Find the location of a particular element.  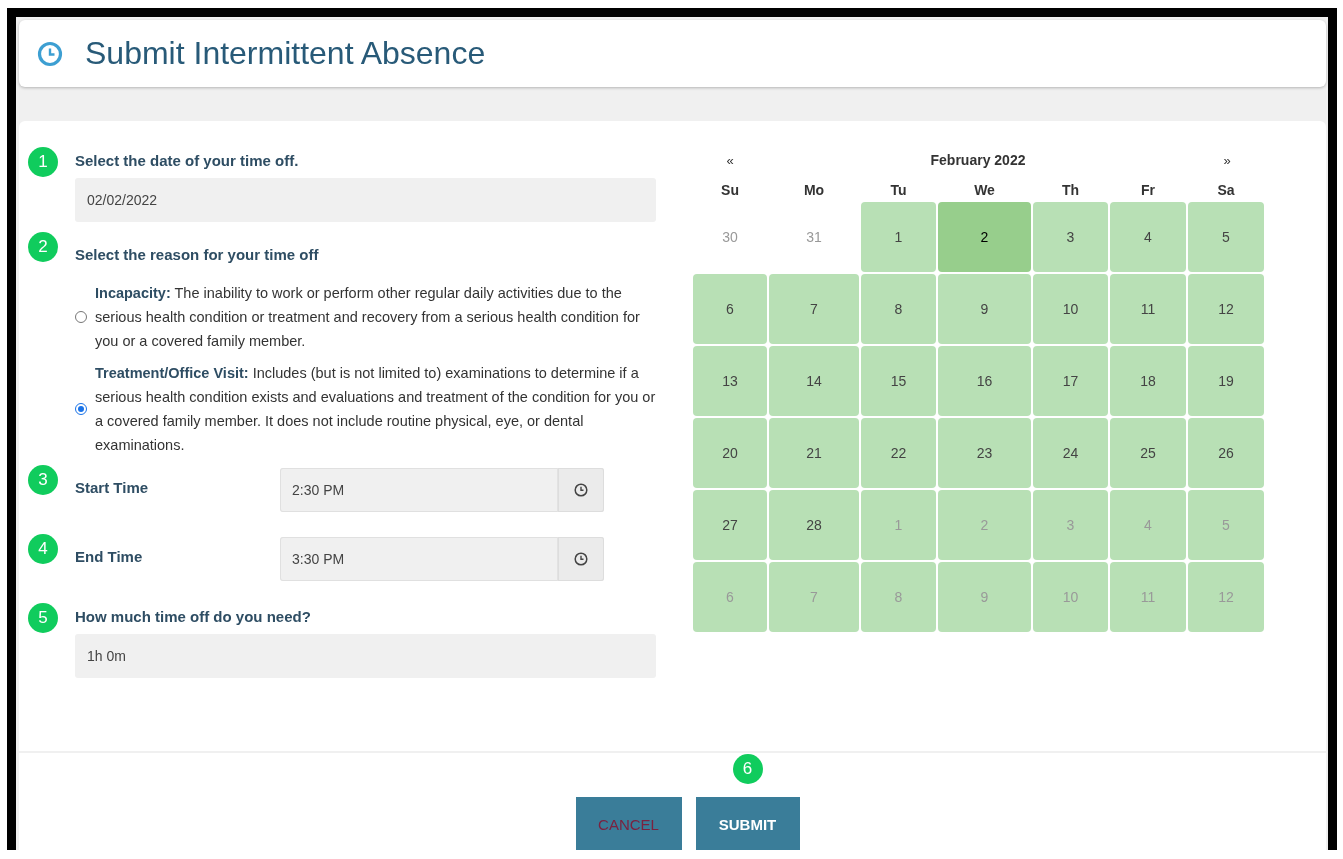

calendar-day: 1 is located at coordinates (898, 237).